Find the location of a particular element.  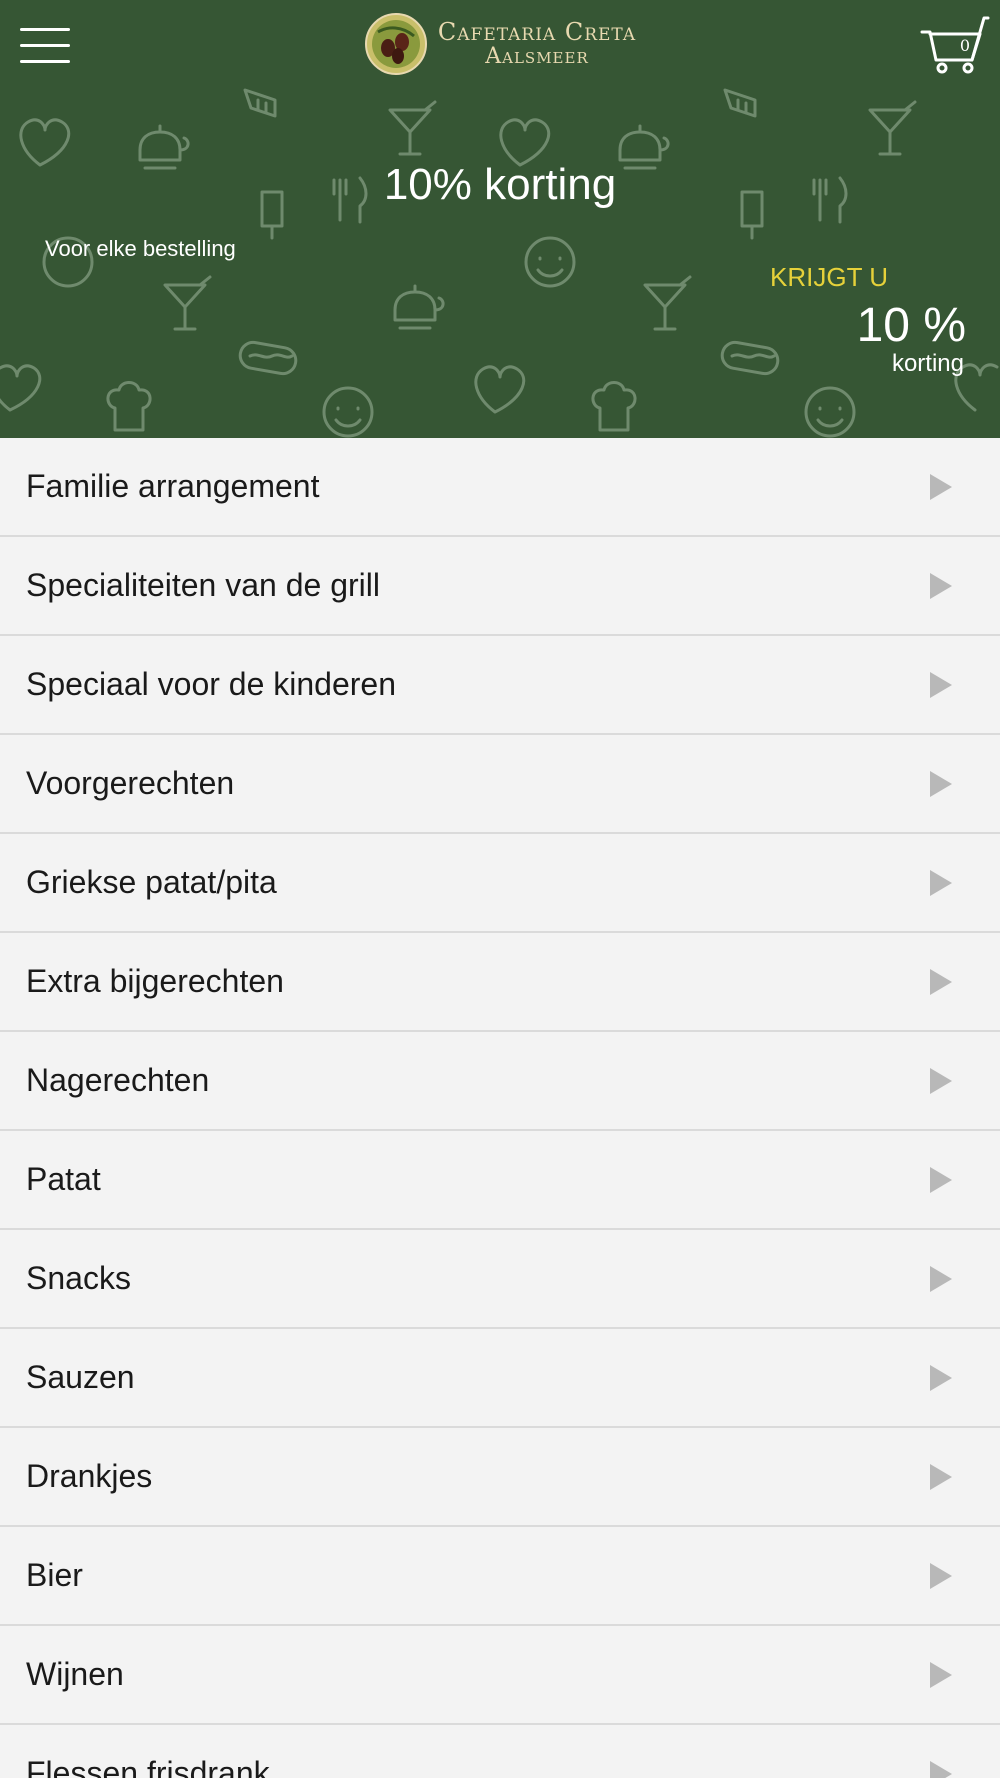

category-item-nagerechten: Nagerechten is located at coordinates (500, 1081).